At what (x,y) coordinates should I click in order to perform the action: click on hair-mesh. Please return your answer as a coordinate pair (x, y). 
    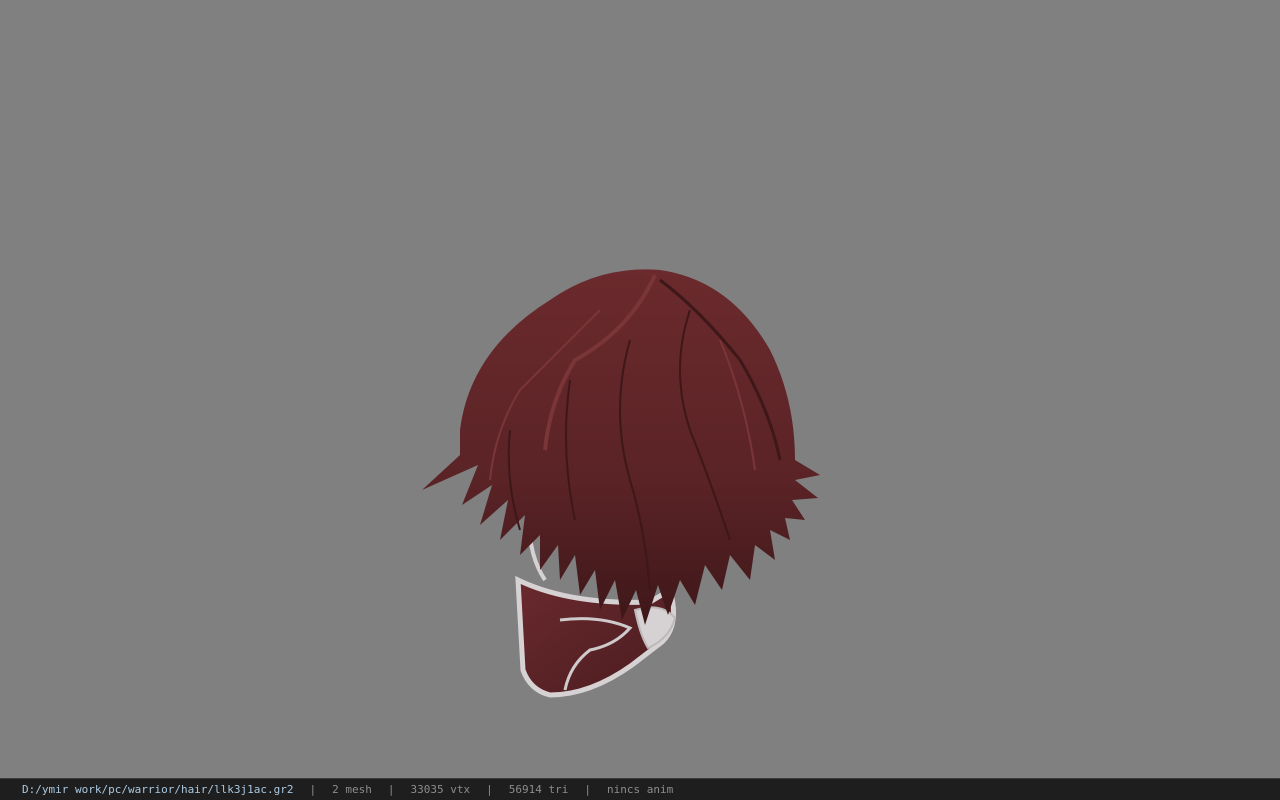
    Looking at the image, I should click on (621, 447).